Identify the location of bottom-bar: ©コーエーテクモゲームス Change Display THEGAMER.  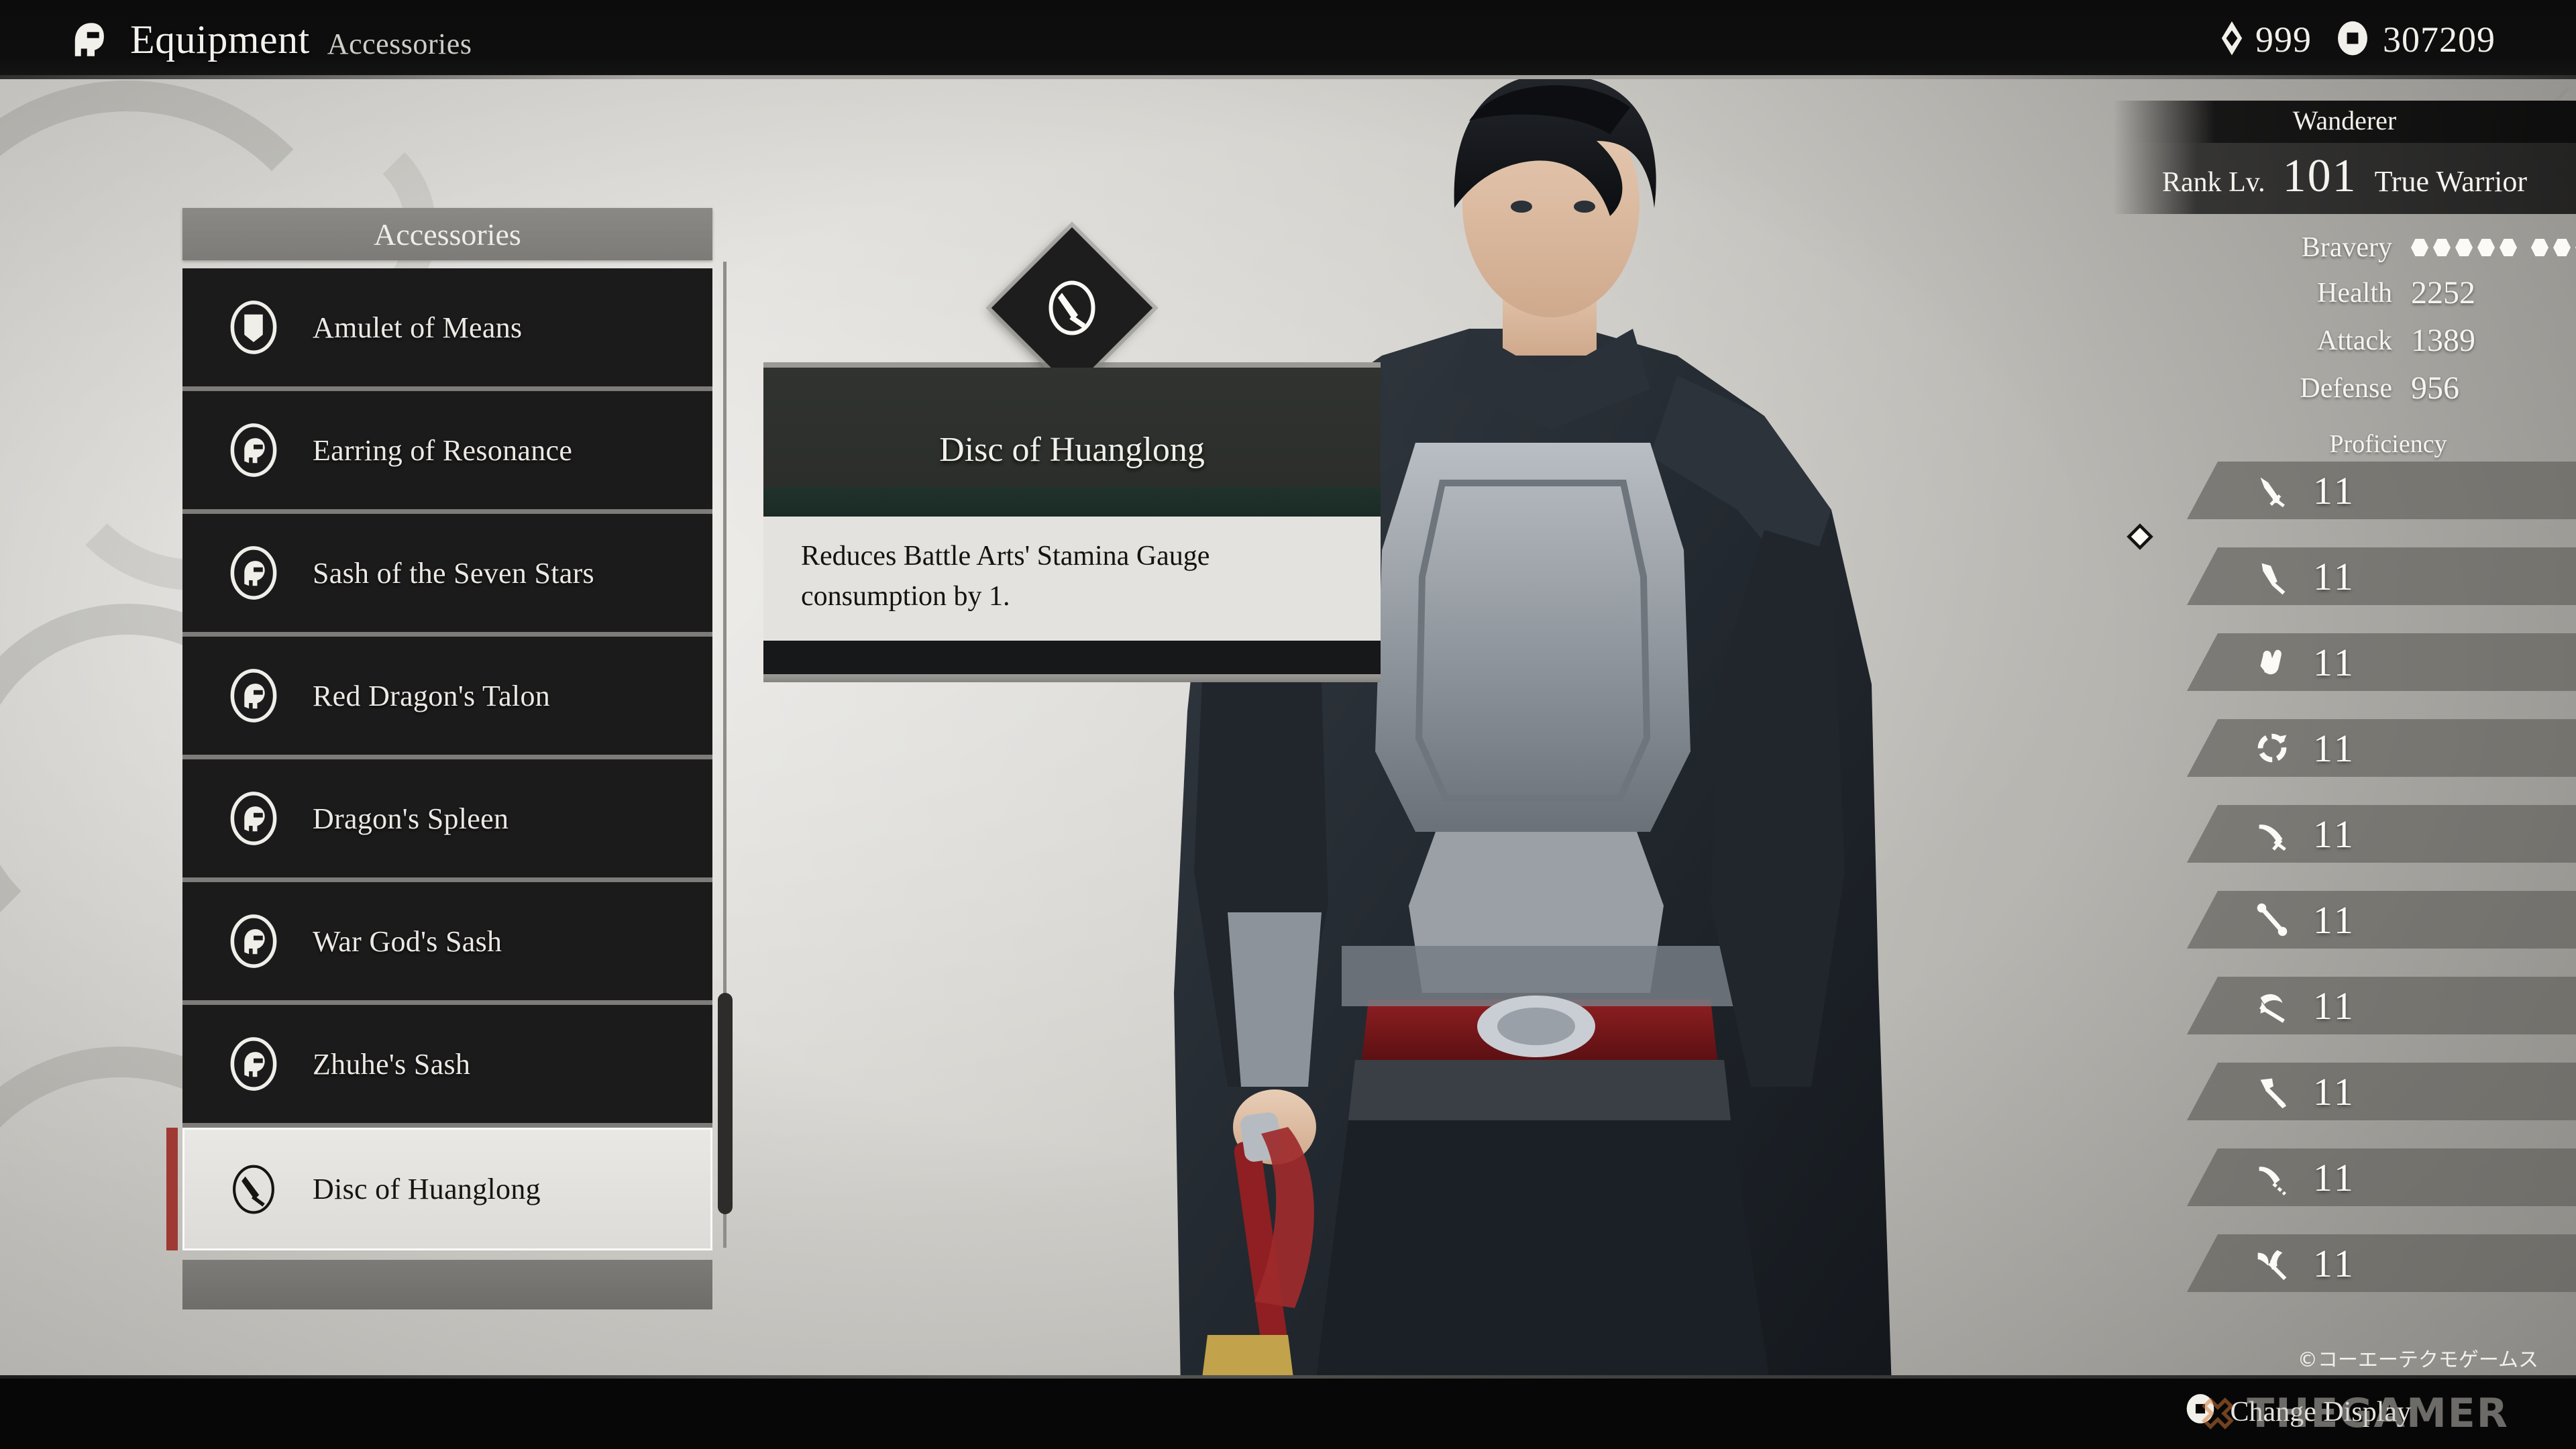
(1288, 1398).